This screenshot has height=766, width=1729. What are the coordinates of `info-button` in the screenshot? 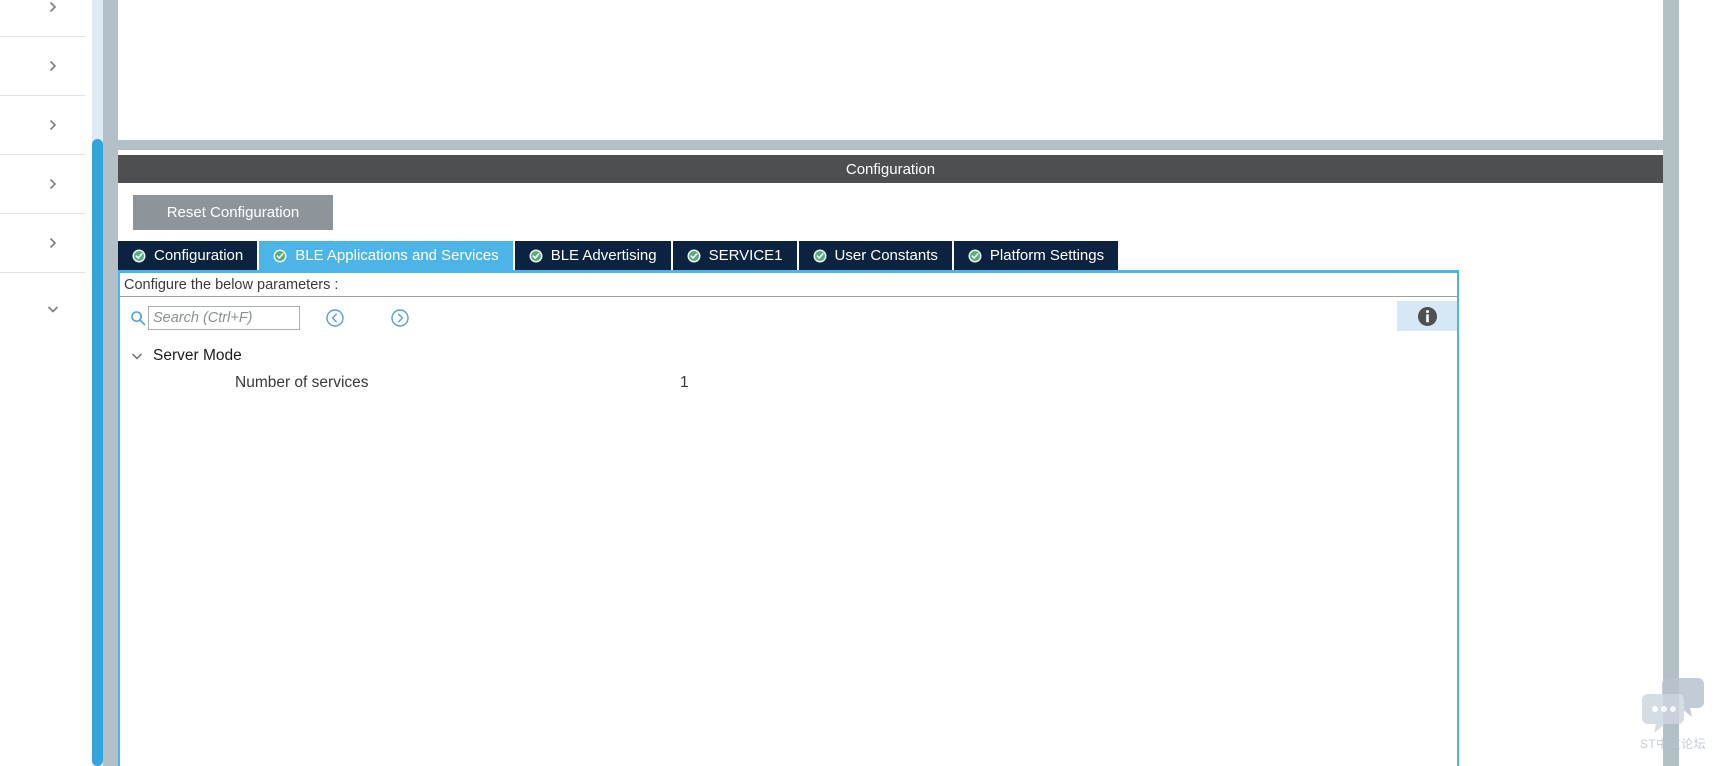 It's located at (1427, 316).